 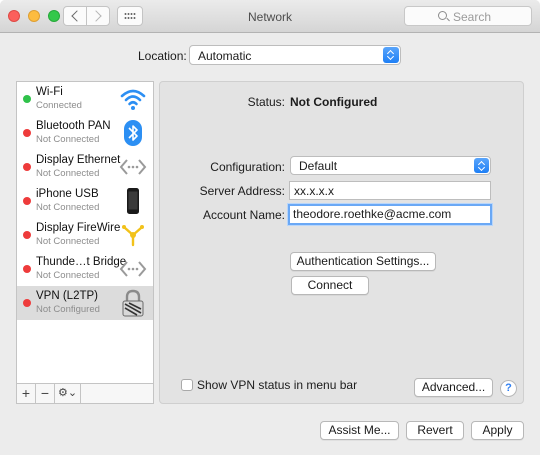 What do you see at coordinates (133, 99) in the screenshot?
I see `wifi-icon` at bounding box center [133, 99].